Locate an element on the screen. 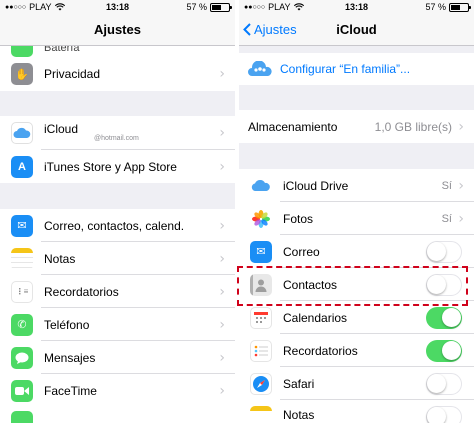 The height and width of the screenshot is (423, 474). icloud-account: @hotmail.com is located at coordinates (116, 138).